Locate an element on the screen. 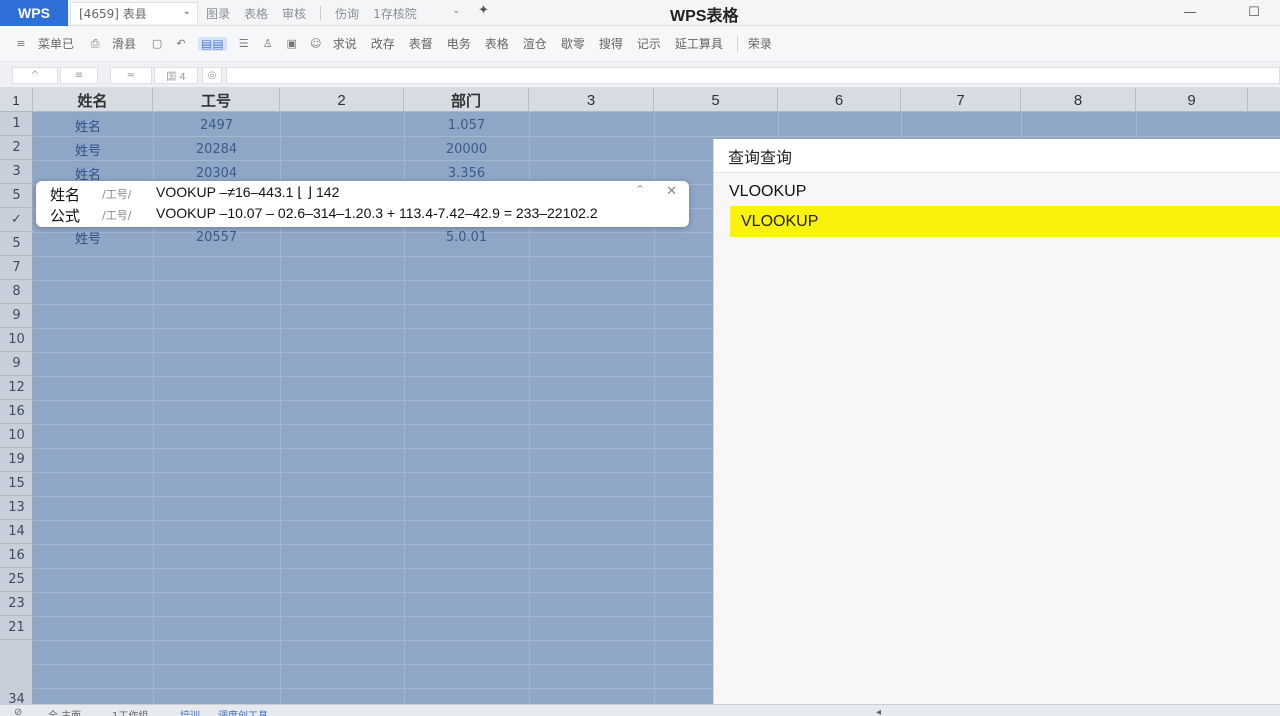 The image size is (1280, 716). sheet-tab: 调度创工具 is located at coordinates (243, 711).